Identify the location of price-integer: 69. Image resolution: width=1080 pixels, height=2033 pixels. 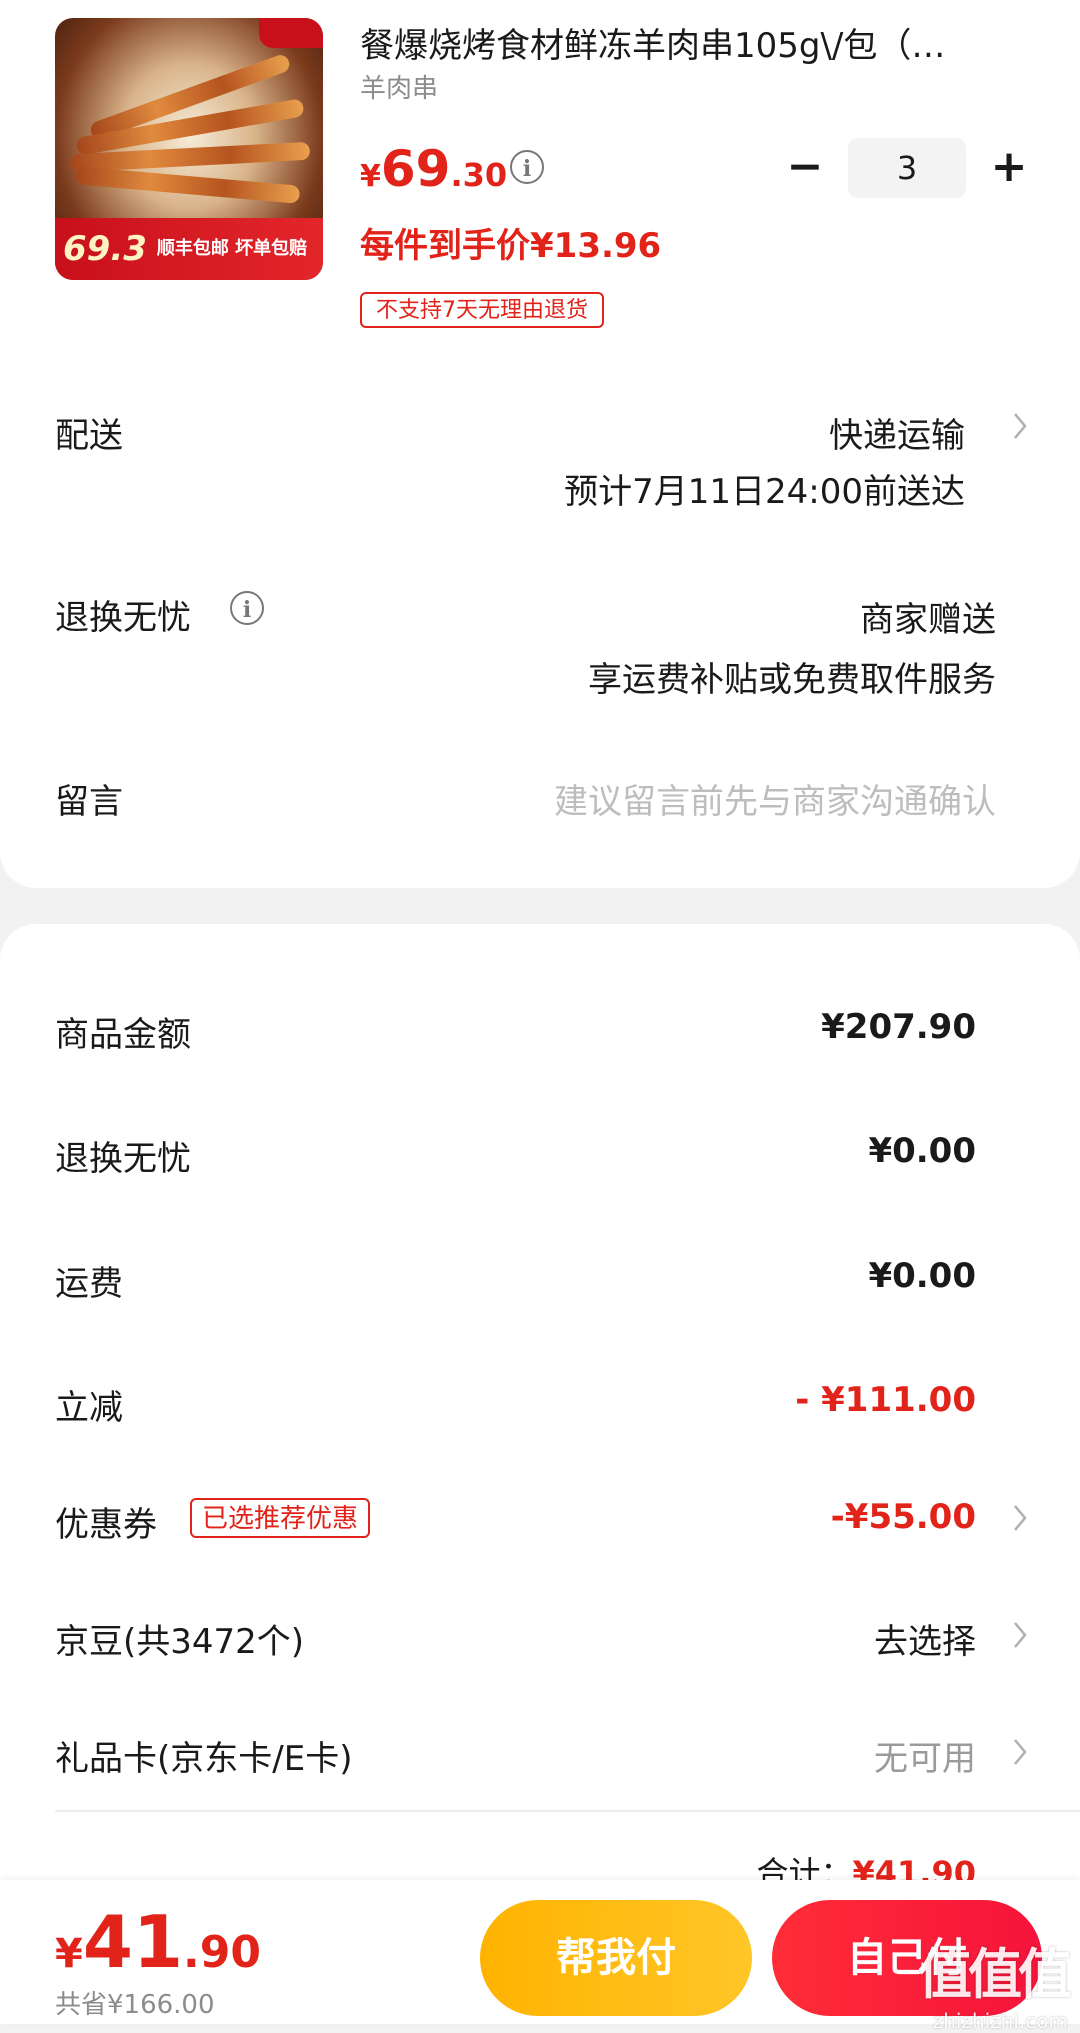
(415, 169).